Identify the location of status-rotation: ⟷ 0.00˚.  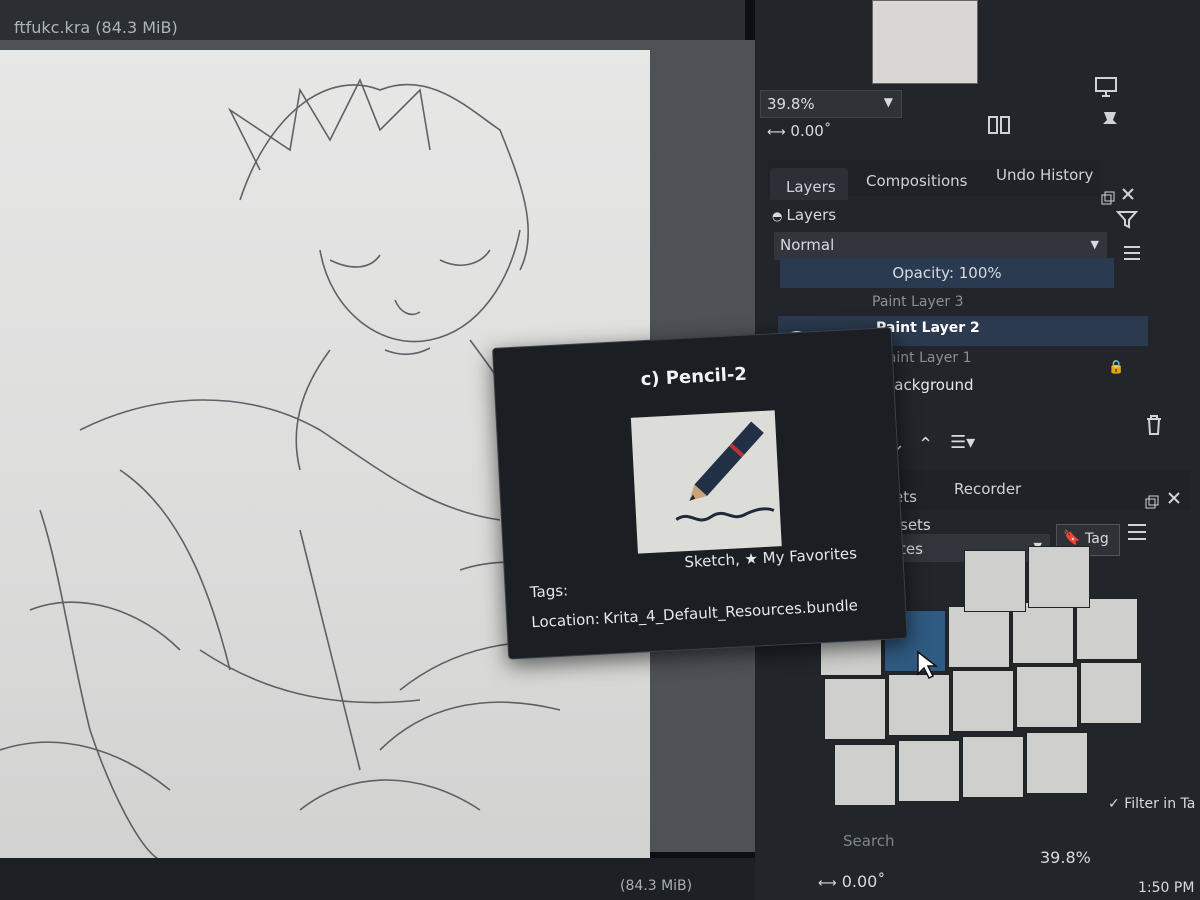
(851, 881).